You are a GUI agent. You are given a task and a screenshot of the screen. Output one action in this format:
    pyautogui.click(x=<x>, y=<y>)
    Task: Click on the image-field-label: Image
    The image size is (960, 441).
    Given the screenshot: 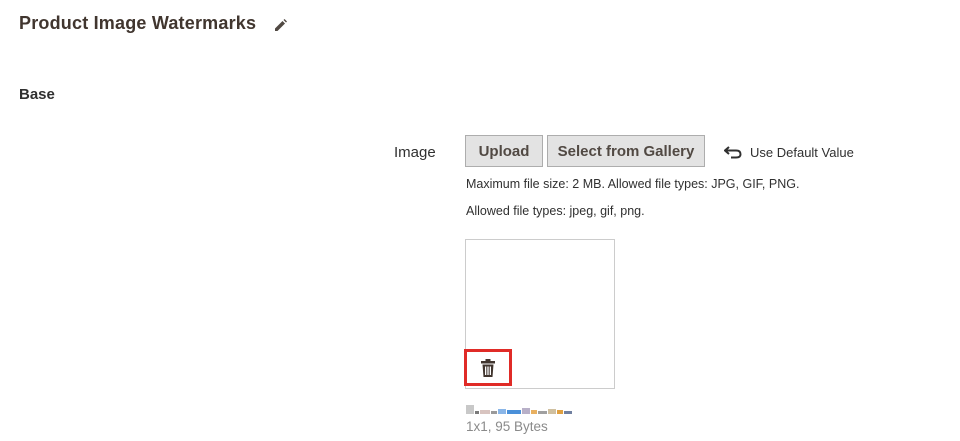 What is the action you would take?
    pyautogui.click(x=415, y=152)
    